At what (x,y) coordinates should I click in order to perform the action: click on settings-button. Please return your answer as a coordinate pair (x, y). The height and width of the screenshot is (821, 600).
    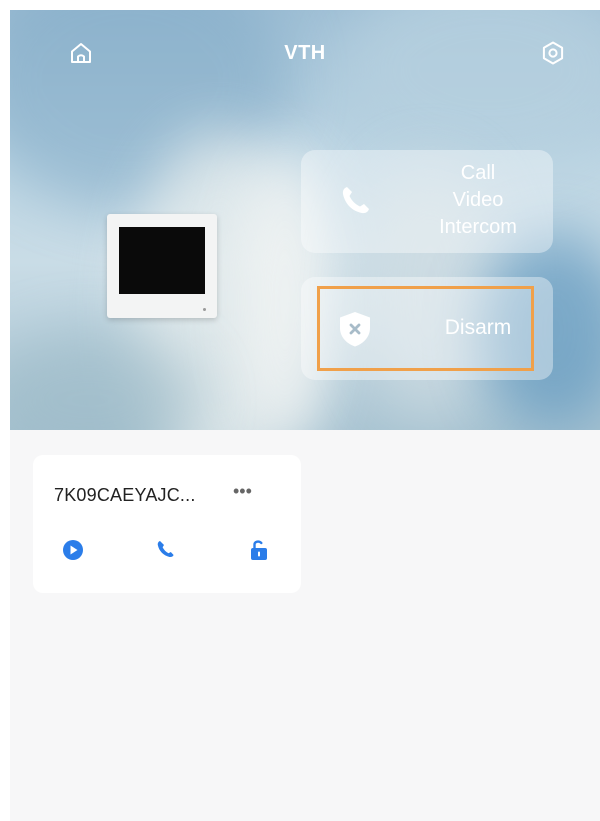
    Looking at the image, I should click on (553, 53).